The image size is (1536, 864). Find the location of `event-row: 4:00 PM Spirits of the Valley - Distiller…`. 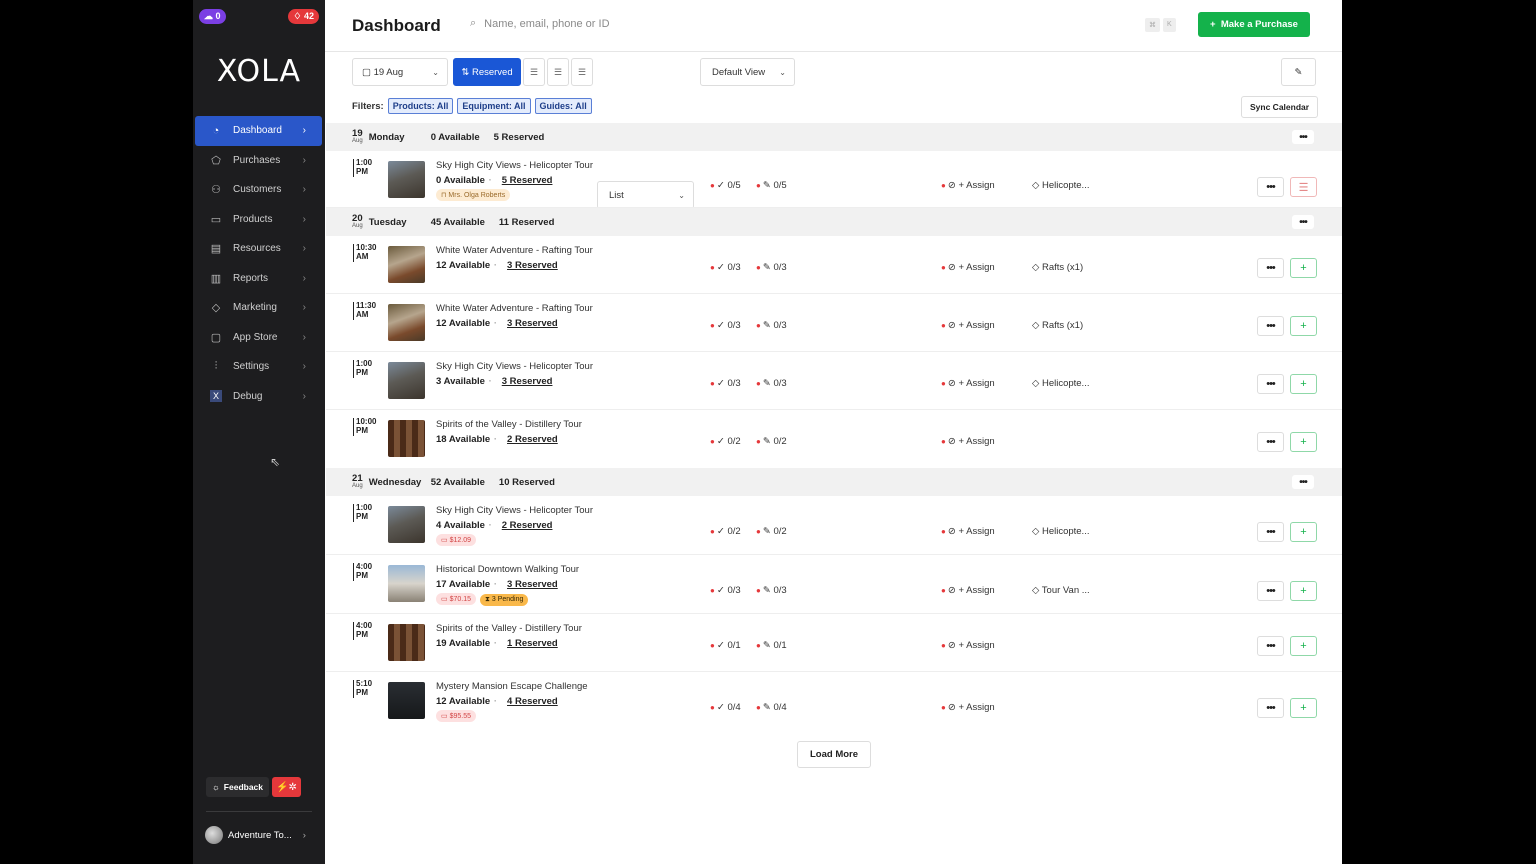

event-row: 4:00 PM Spirits of the Valley - Distiller… is located at coordinates (834, 643).